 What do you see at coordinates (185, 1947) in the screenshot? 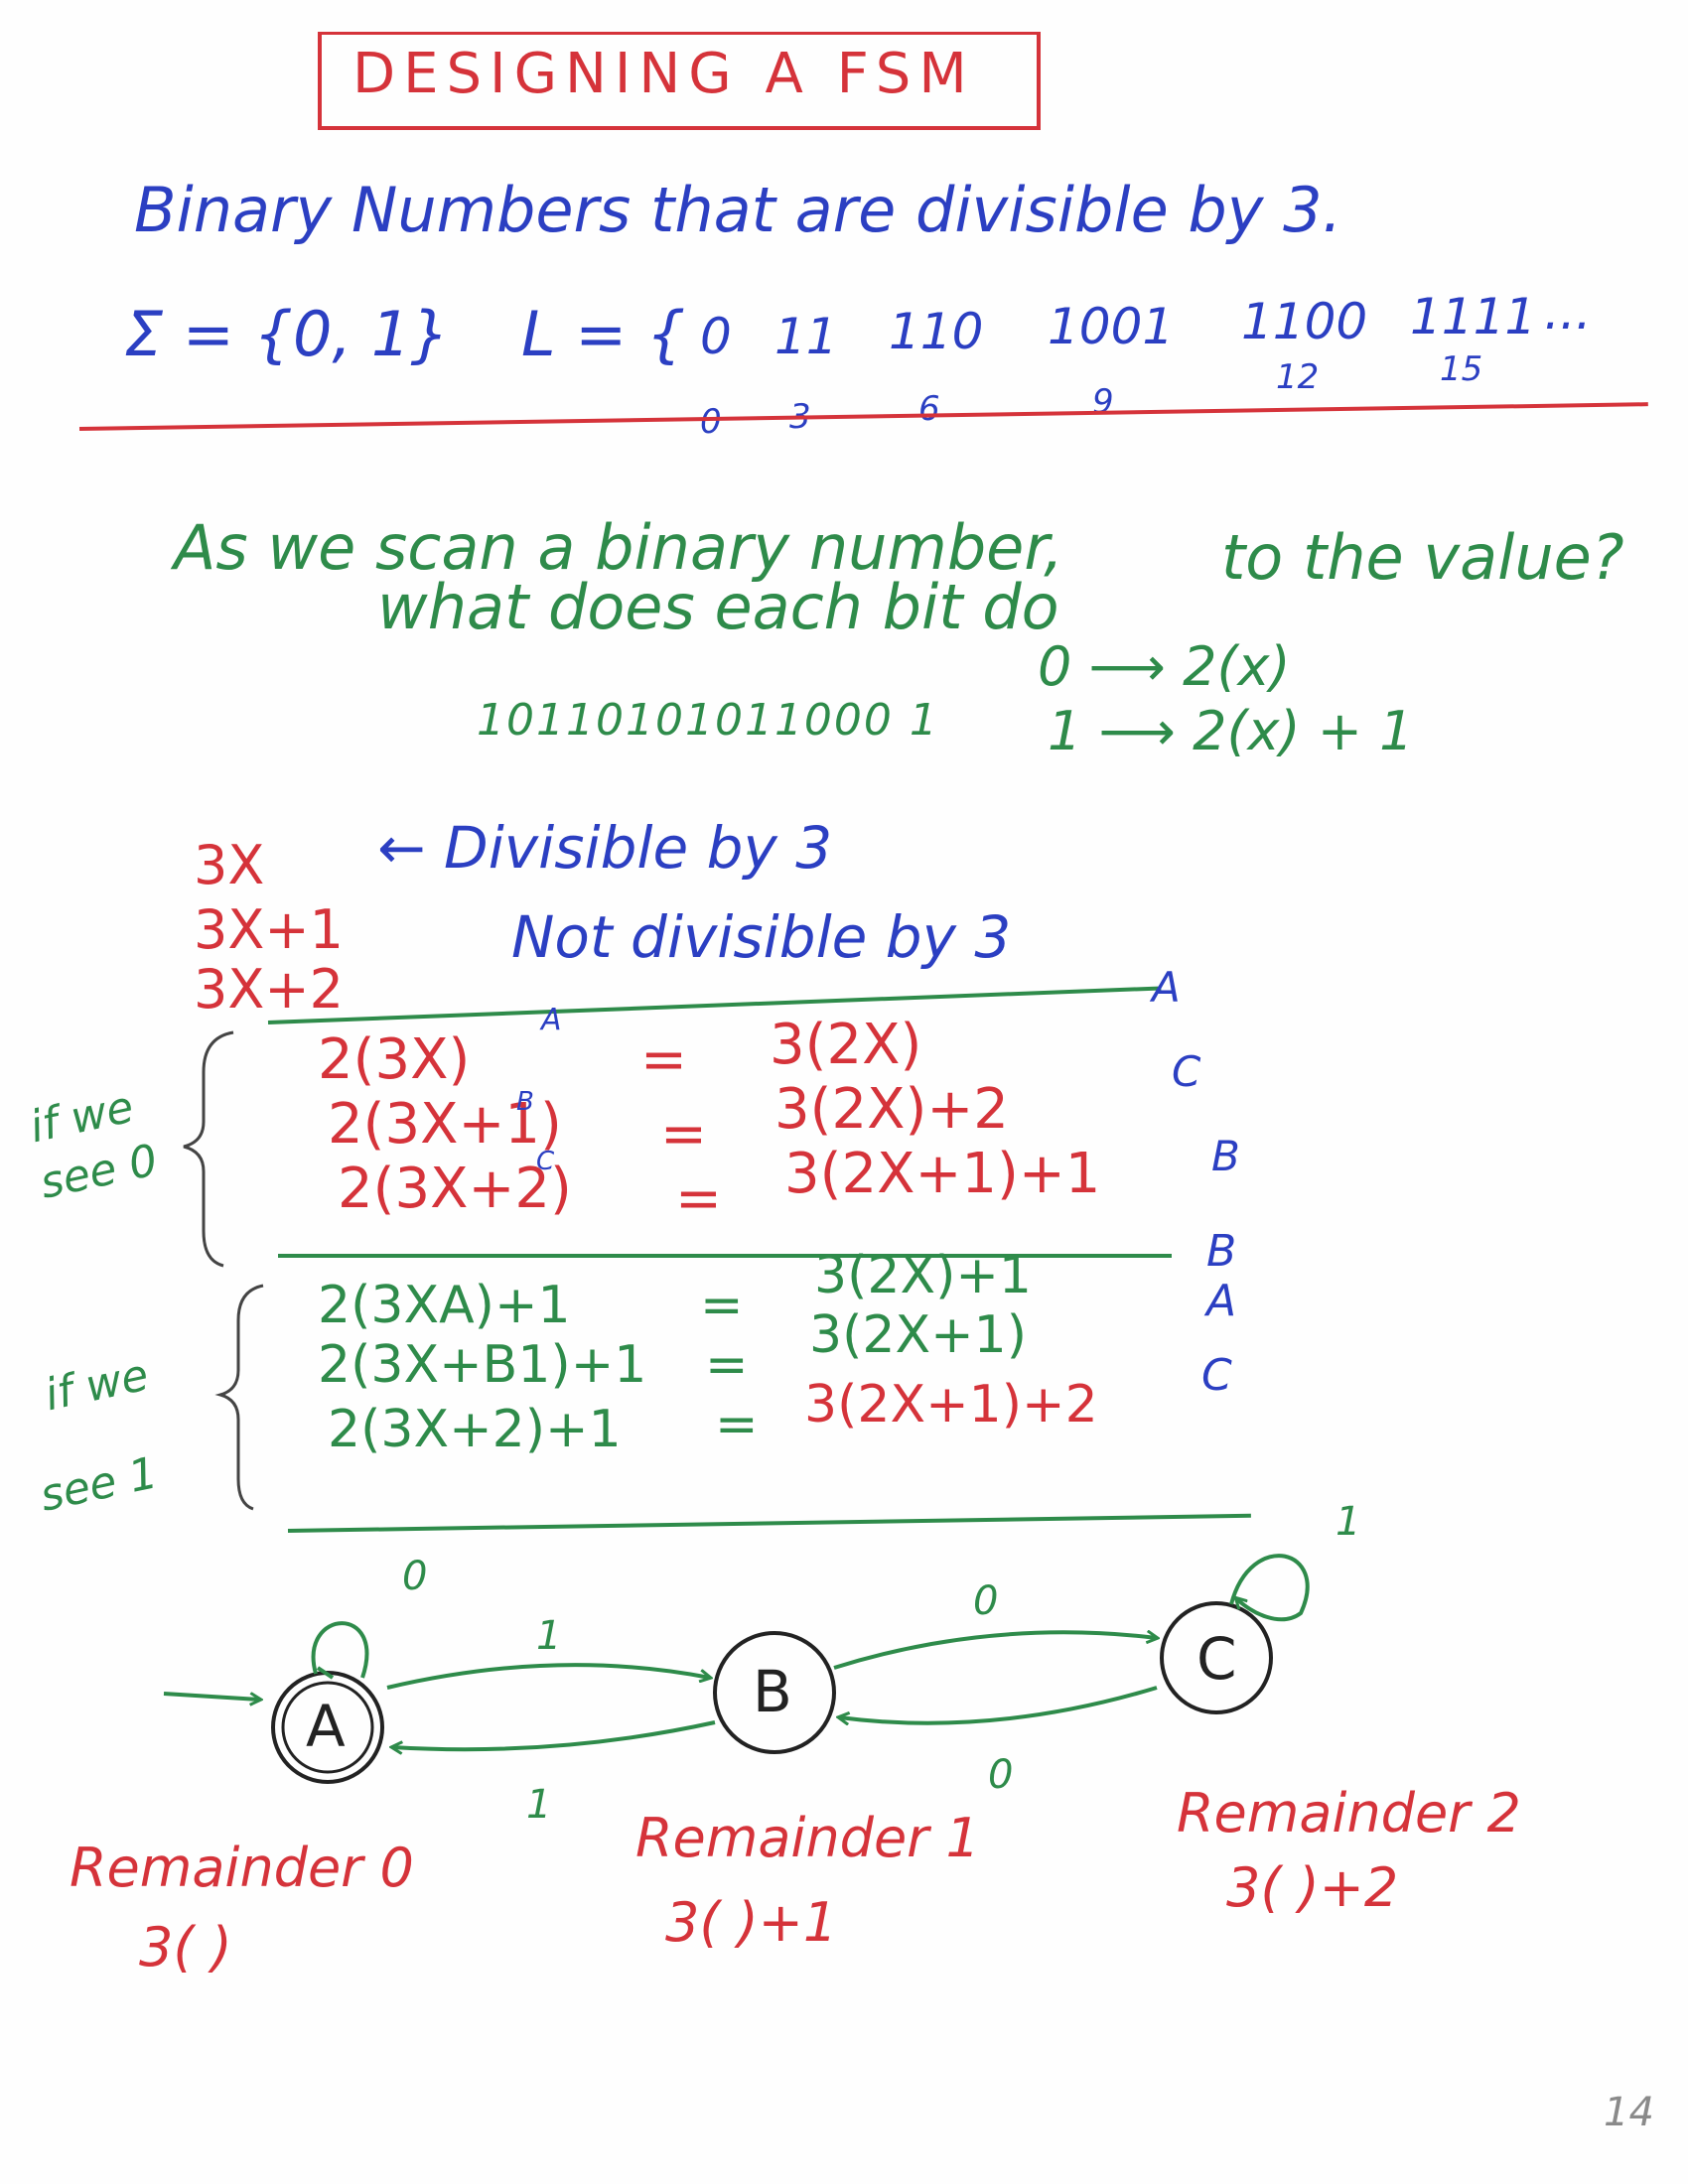
I see `remainder-0-form: 3( )` at bounding box center [185, 1947].